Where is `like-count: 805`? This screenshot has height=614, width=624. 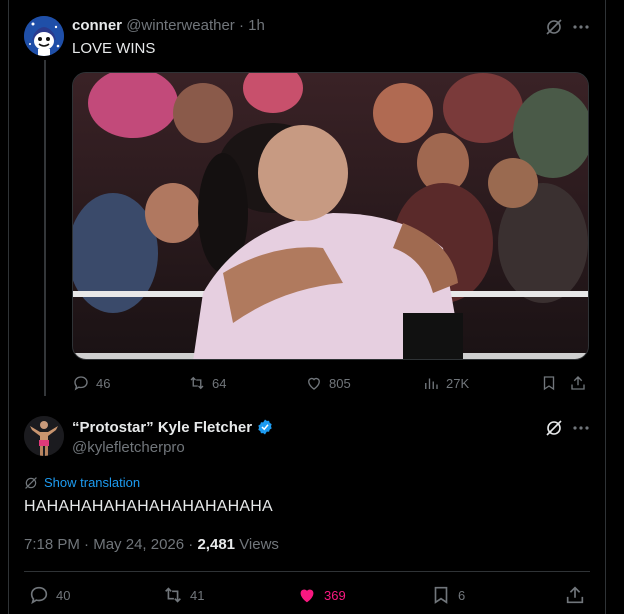 like-count: 805 is located at coordinates (340, 383).